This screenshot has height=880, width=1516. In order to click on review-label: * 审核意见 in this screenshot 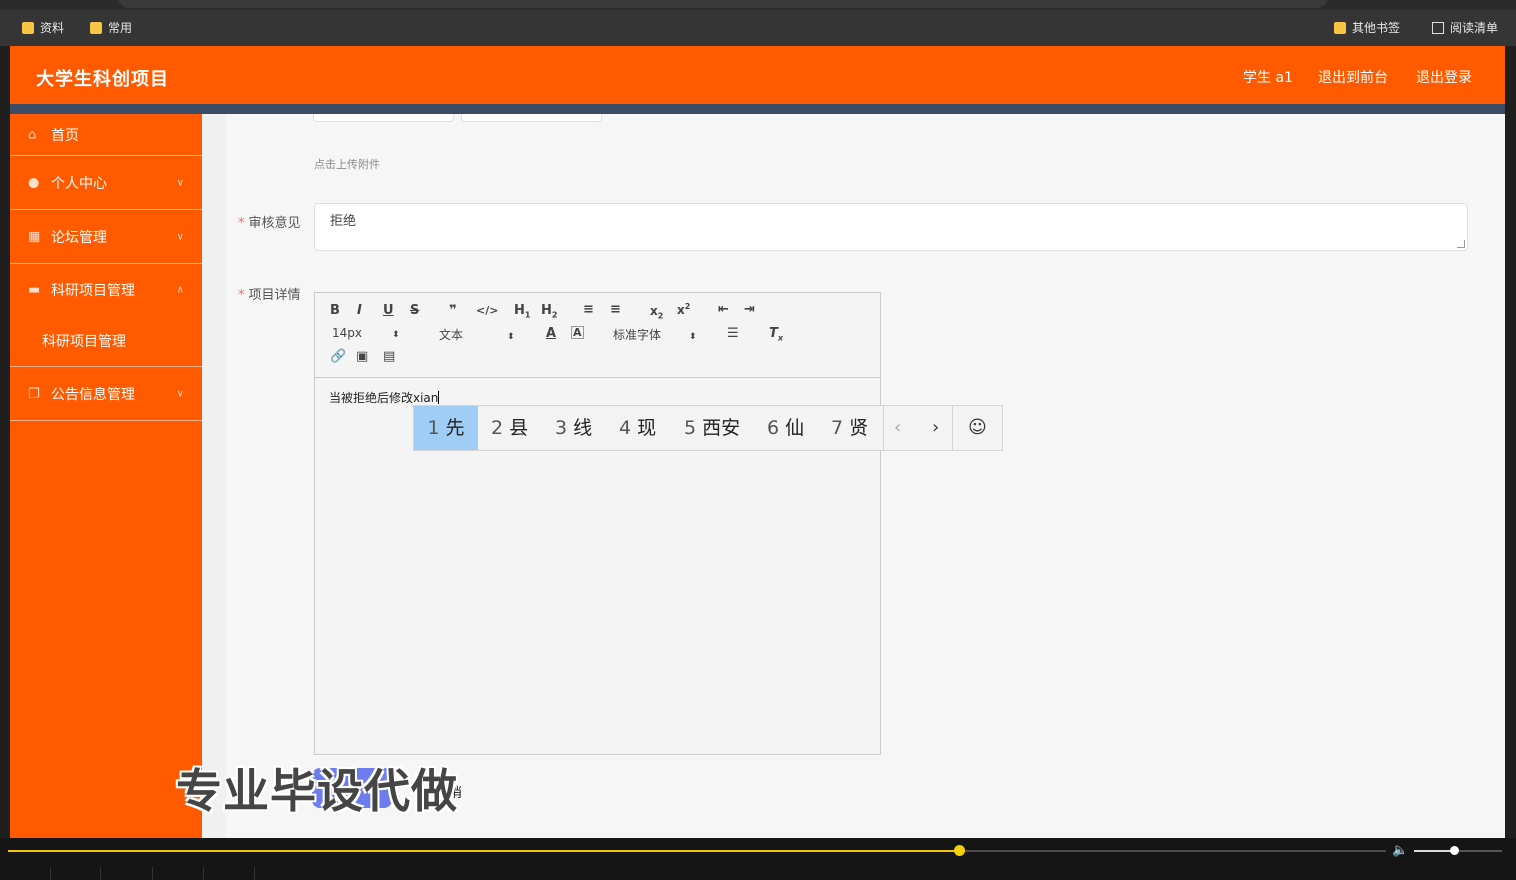, I will do `click(269, 223)`.